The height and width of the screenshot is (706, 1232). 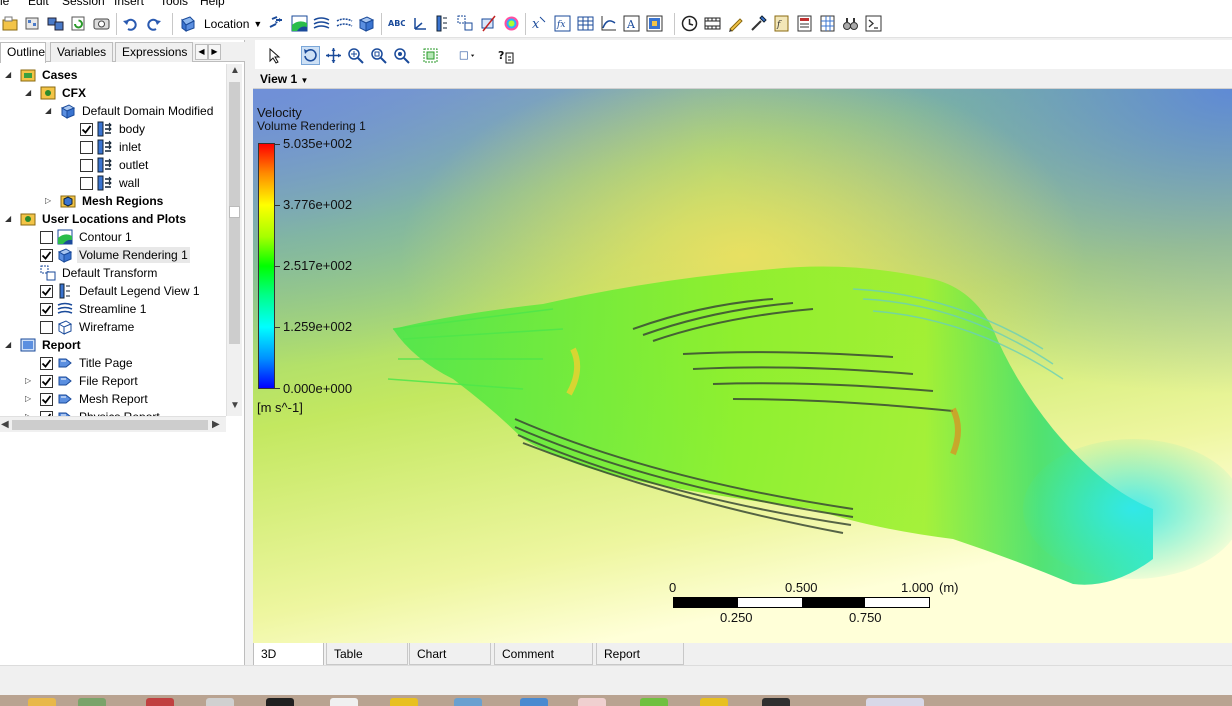 What do you see at coordinates (827, 23) in the screenshot?
I see `mesh-calculator-icon` at bounding box center [827, 23].